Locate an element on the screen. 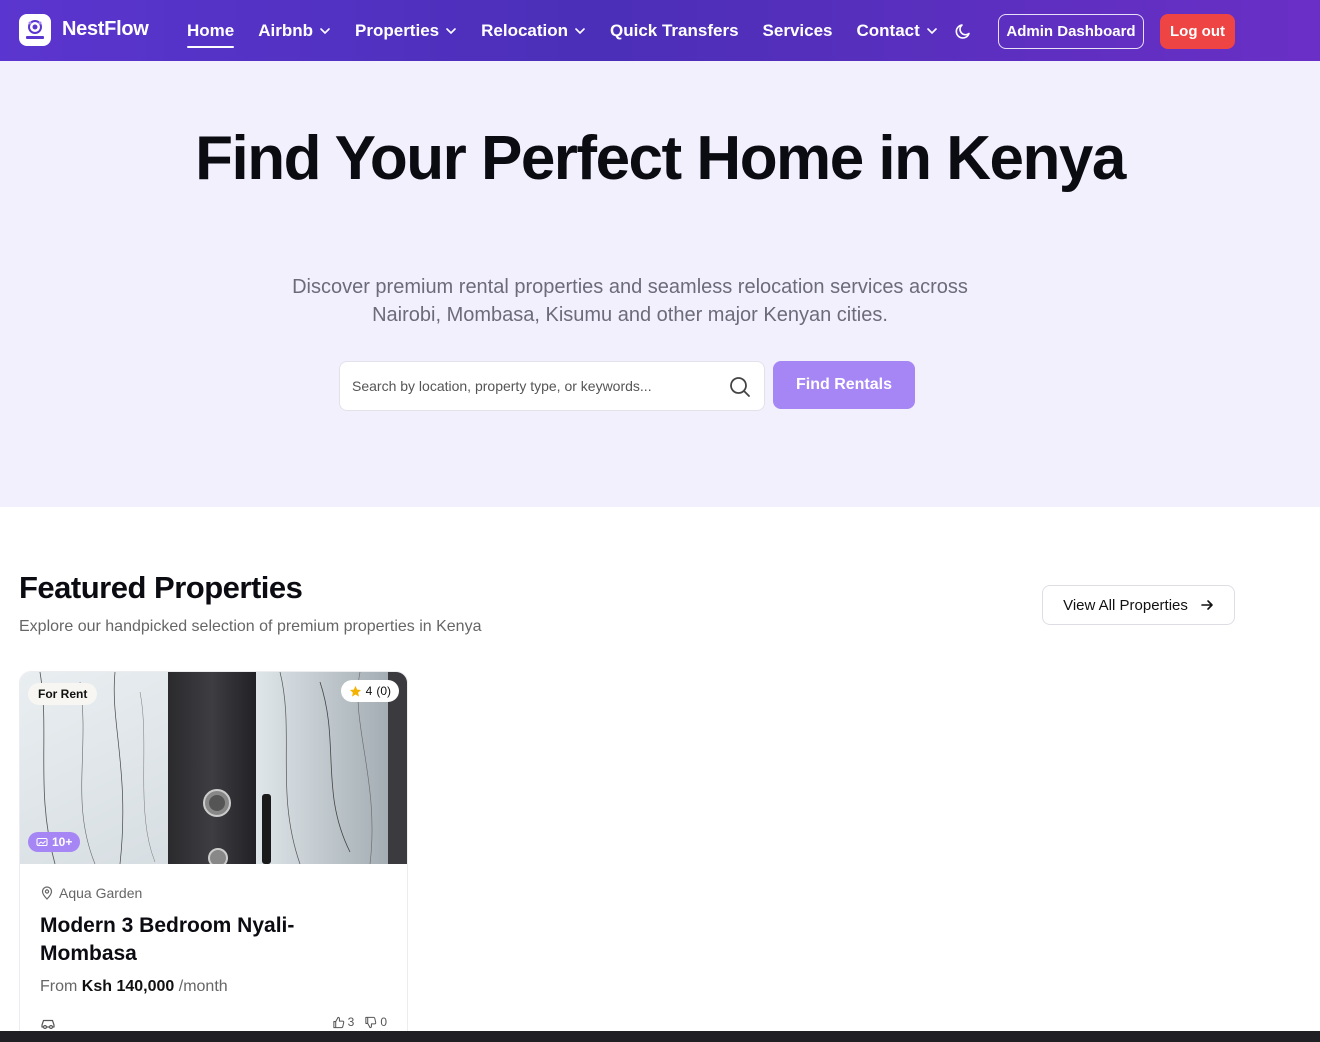 Image resolution: width=1320 pixels, height=1042 pixels. dislike-count: 0 is located at coordinates (383, 1022).